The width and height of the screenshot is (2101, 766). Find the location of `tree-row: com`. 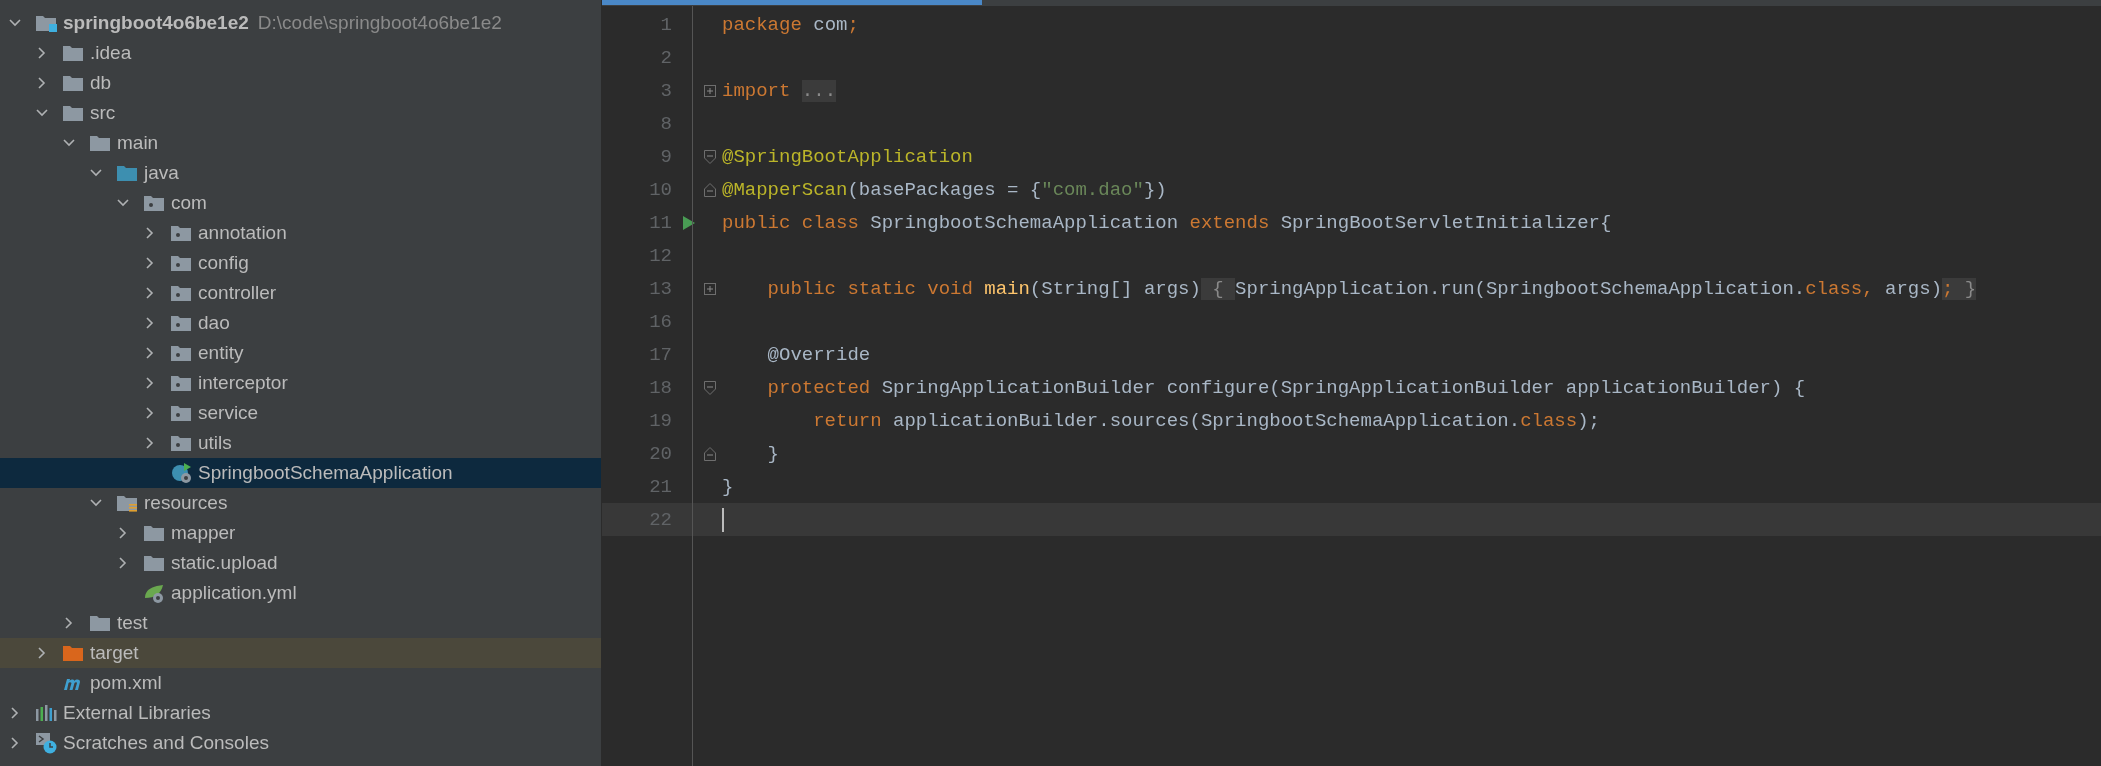

tree-row: com is located at coordinates (300, 203).